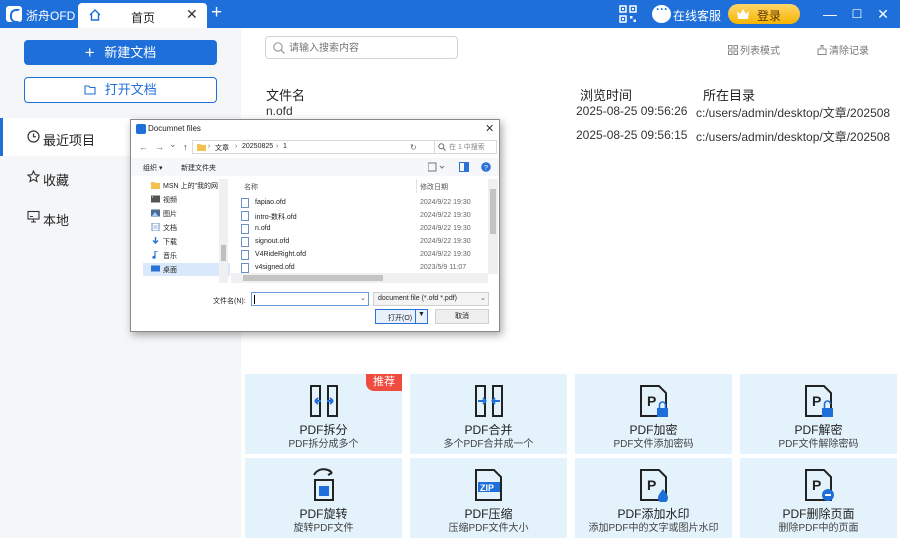 The image size is (900, 538). I want to click on tree-item: 文档, so click(186, 227).